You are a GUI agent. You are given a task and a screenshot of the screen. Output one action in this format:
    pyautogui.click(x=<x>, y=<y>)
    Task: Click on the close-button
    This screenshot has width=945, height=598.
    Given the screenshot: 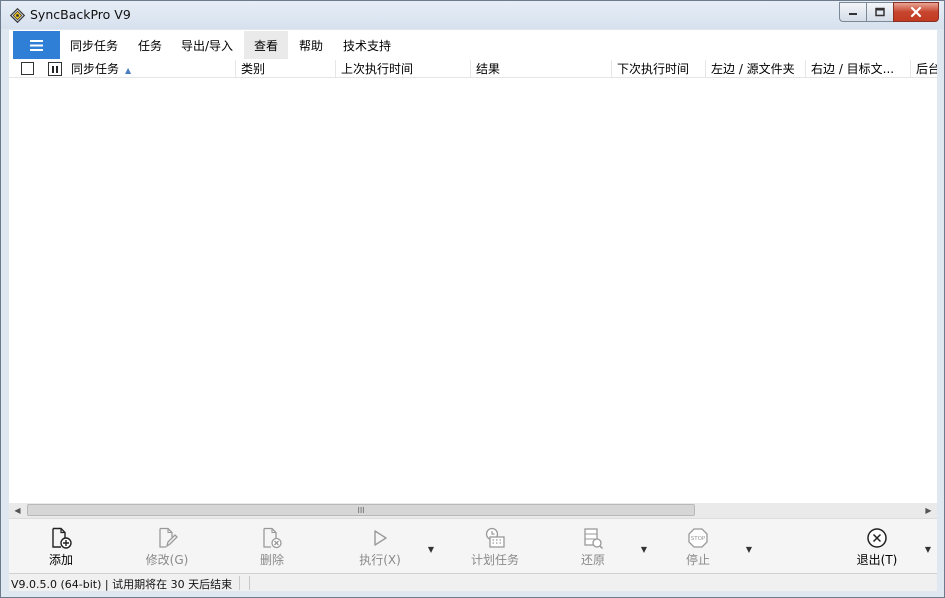 What is the action you would take?
    pyautogui.click(x=916, y=12)
    